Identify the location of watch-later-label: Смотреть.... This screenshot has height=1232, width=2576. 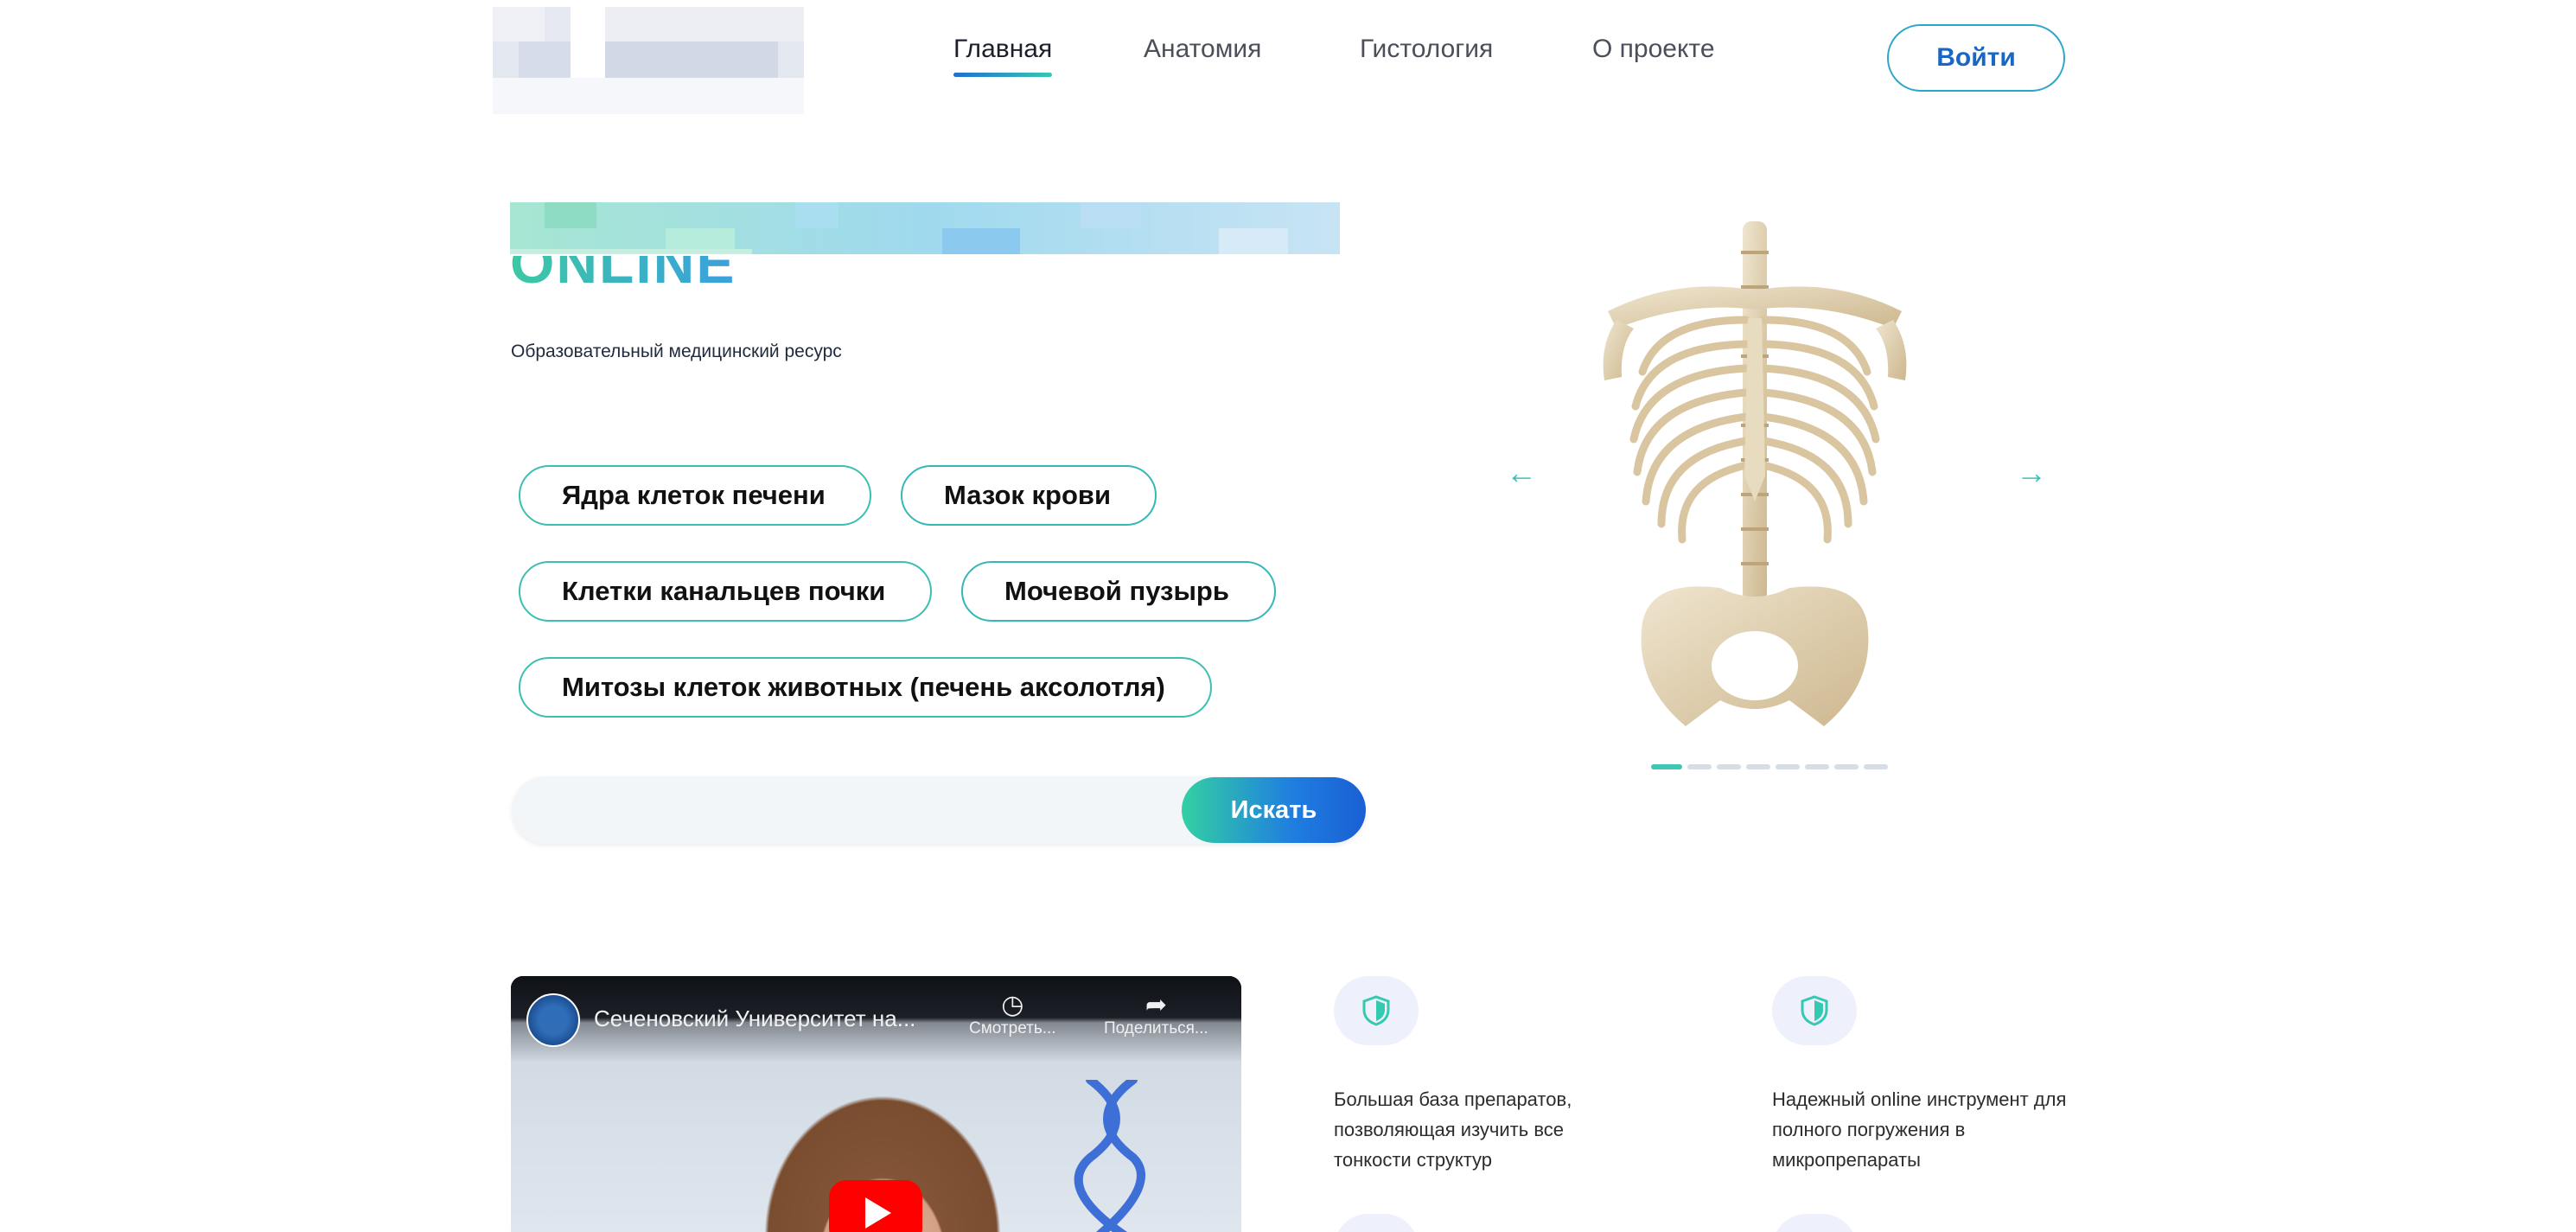
(1012, 1028).